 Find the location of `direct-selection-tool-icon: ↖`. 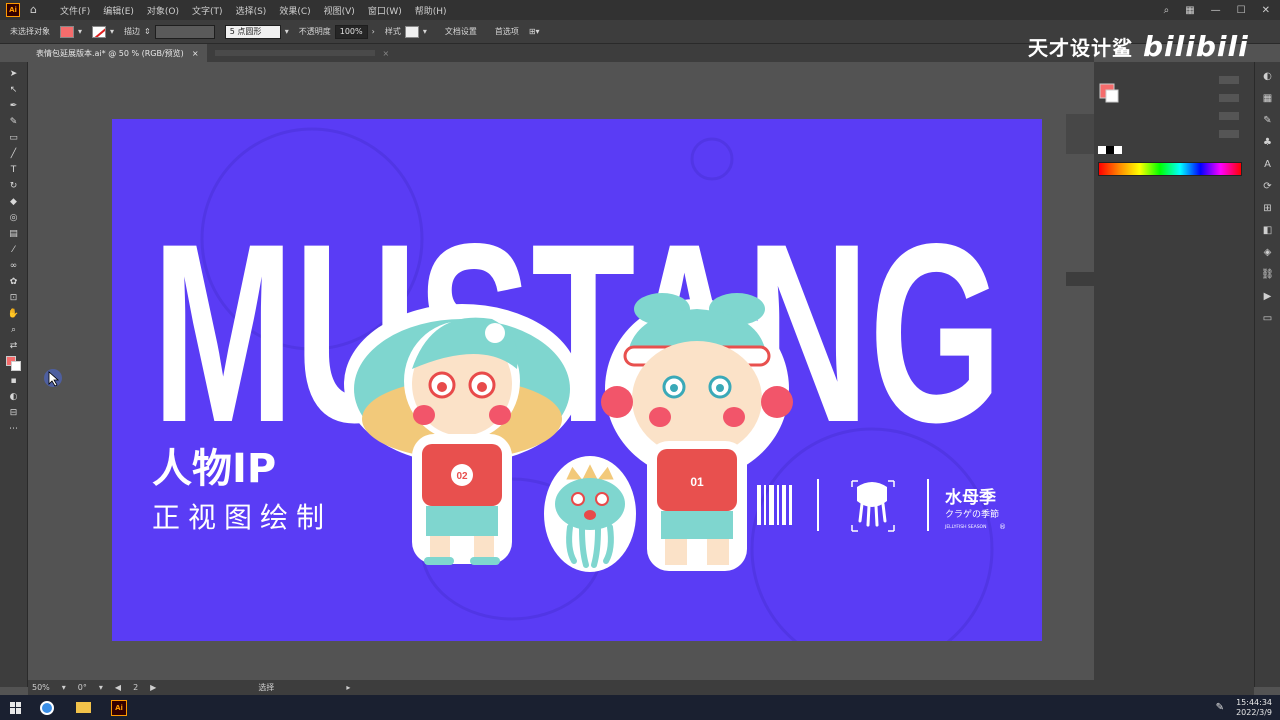

direct-selection-tool-icon: ↖ is located at coordinates (14, 90).